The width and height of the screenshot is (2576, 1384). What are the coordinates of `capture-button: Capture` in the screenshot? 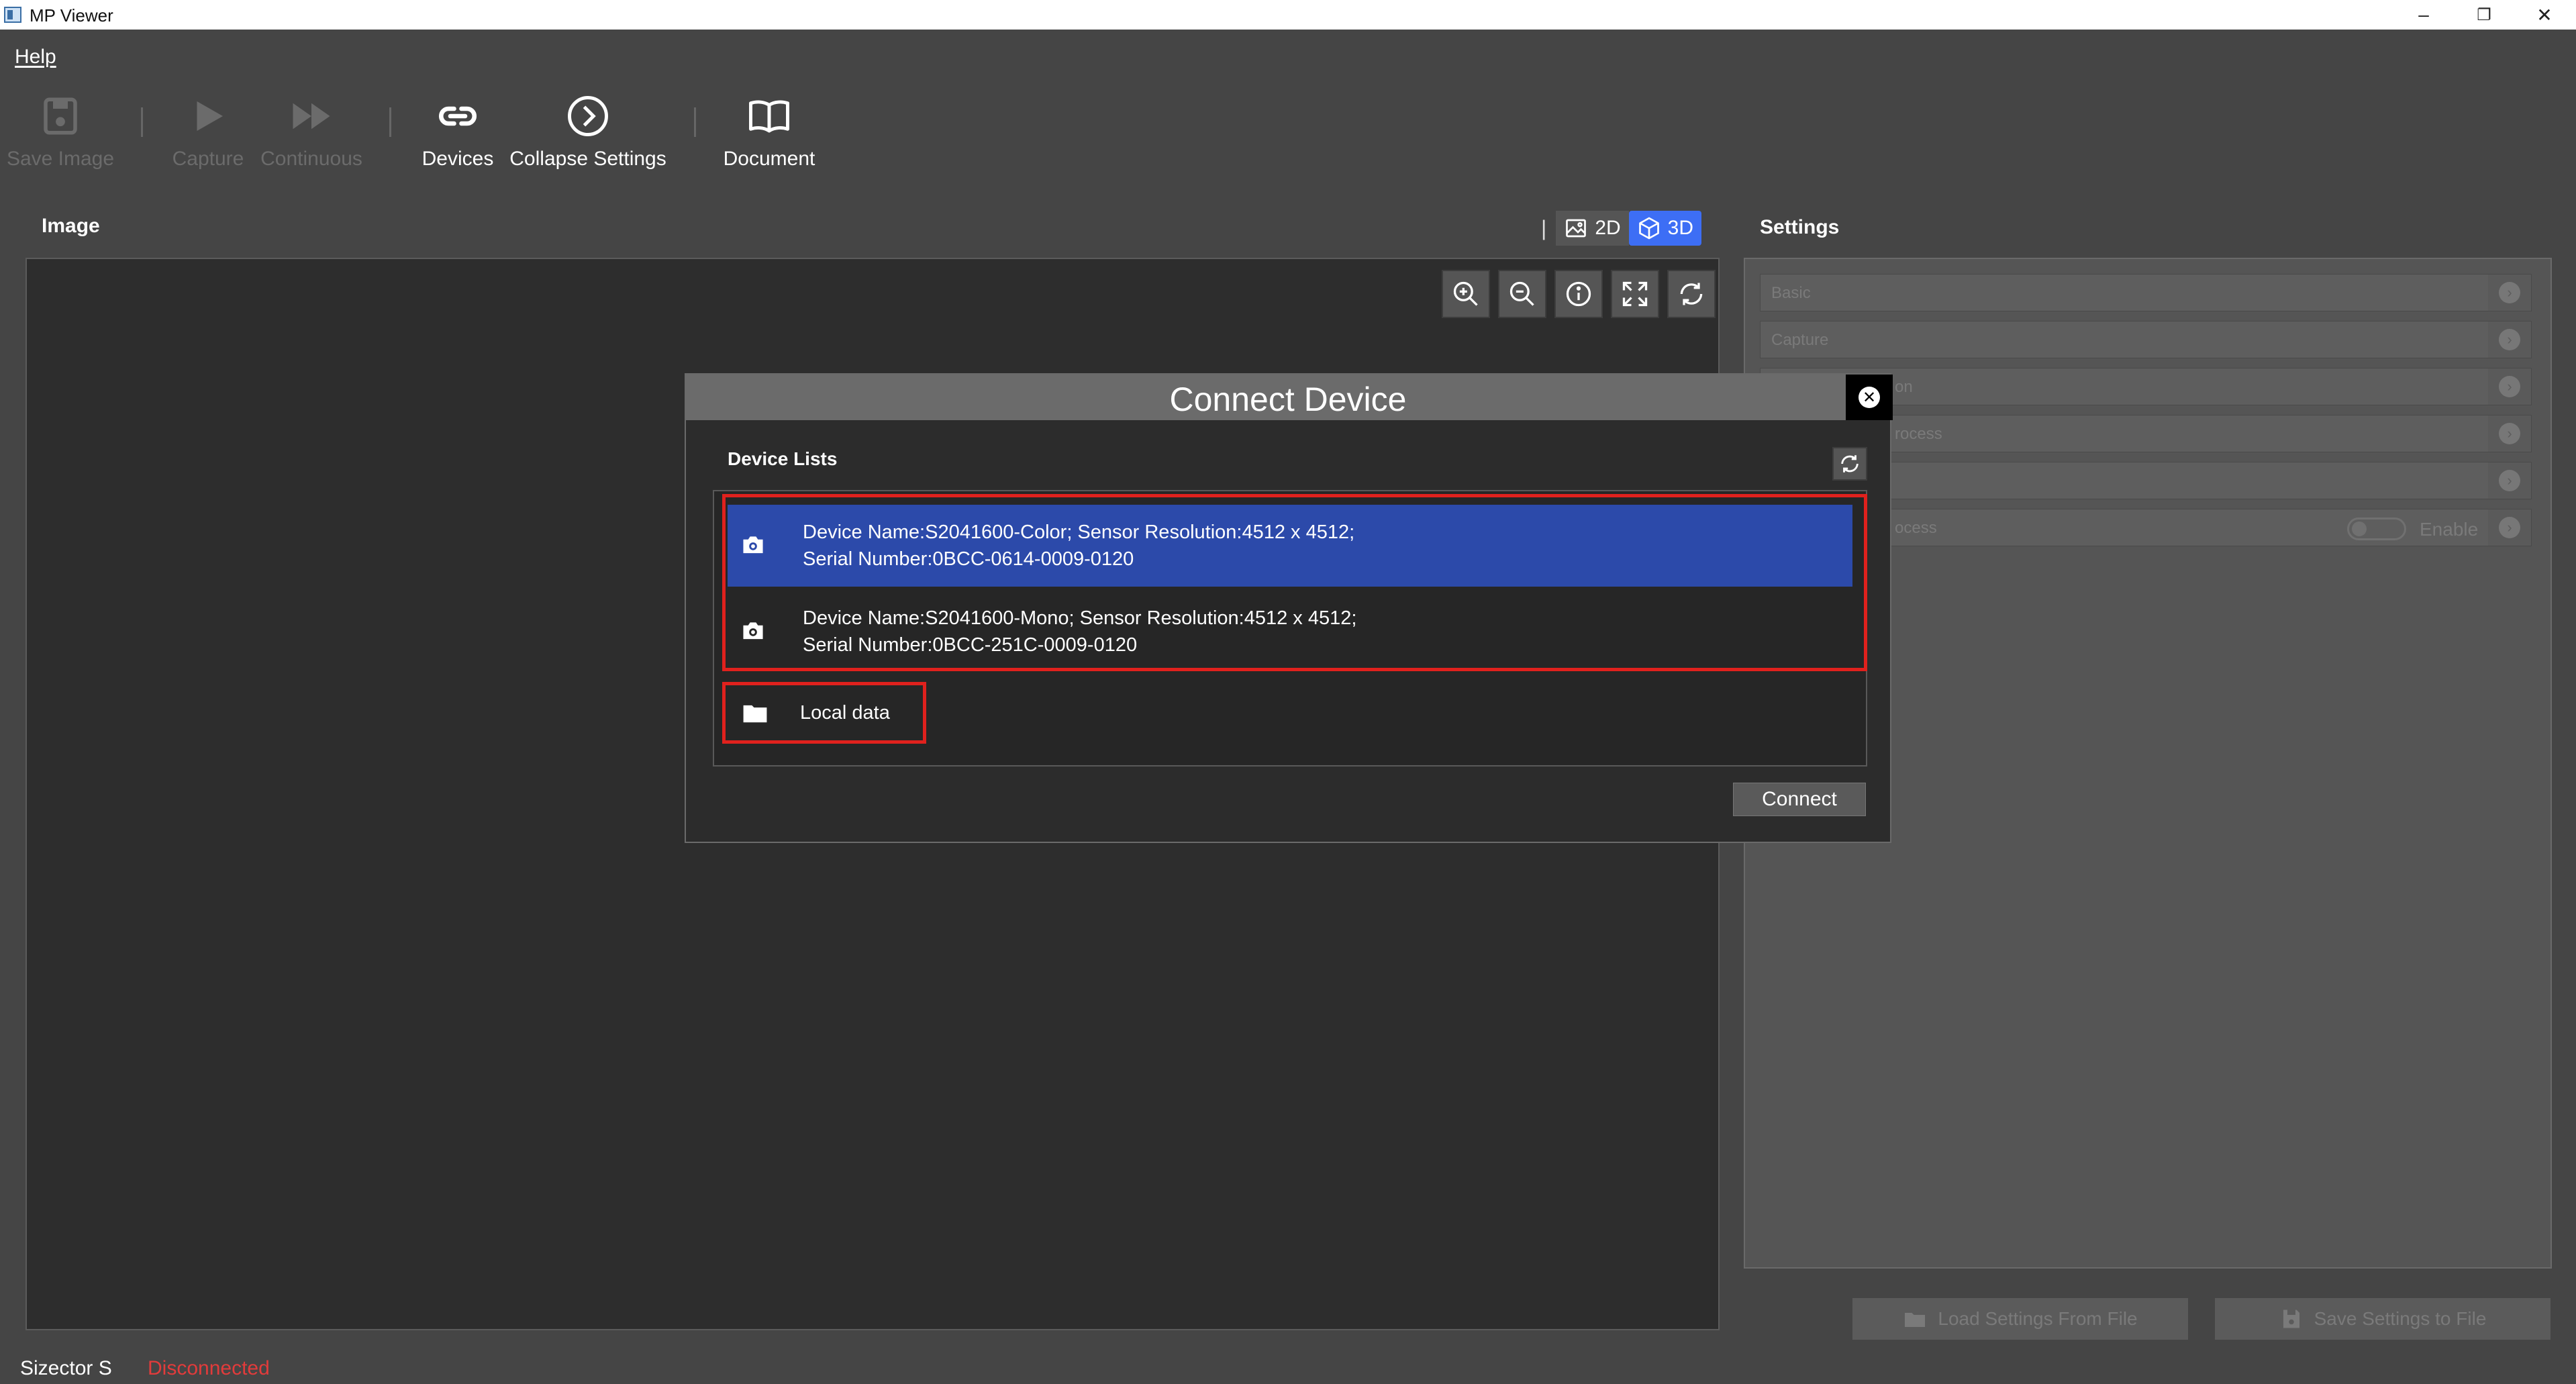 It's located at (208, 137).